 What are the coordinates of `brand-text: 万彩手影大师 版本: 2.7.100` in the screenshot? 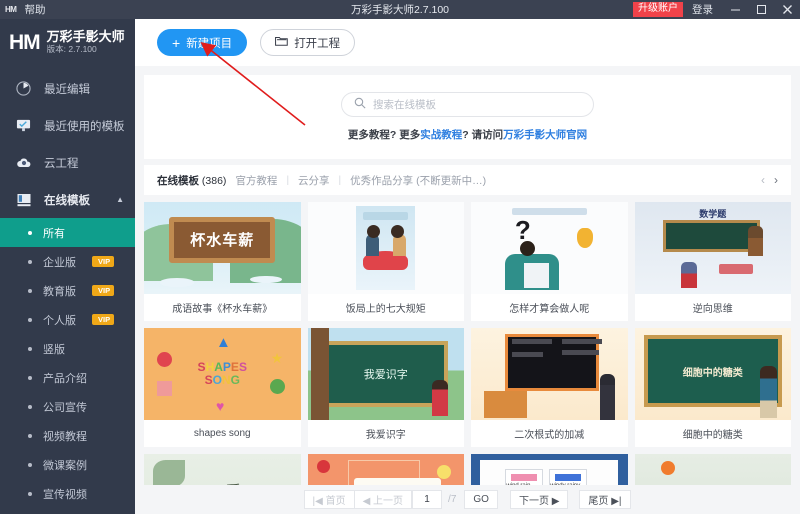 It's located at (85, 42).